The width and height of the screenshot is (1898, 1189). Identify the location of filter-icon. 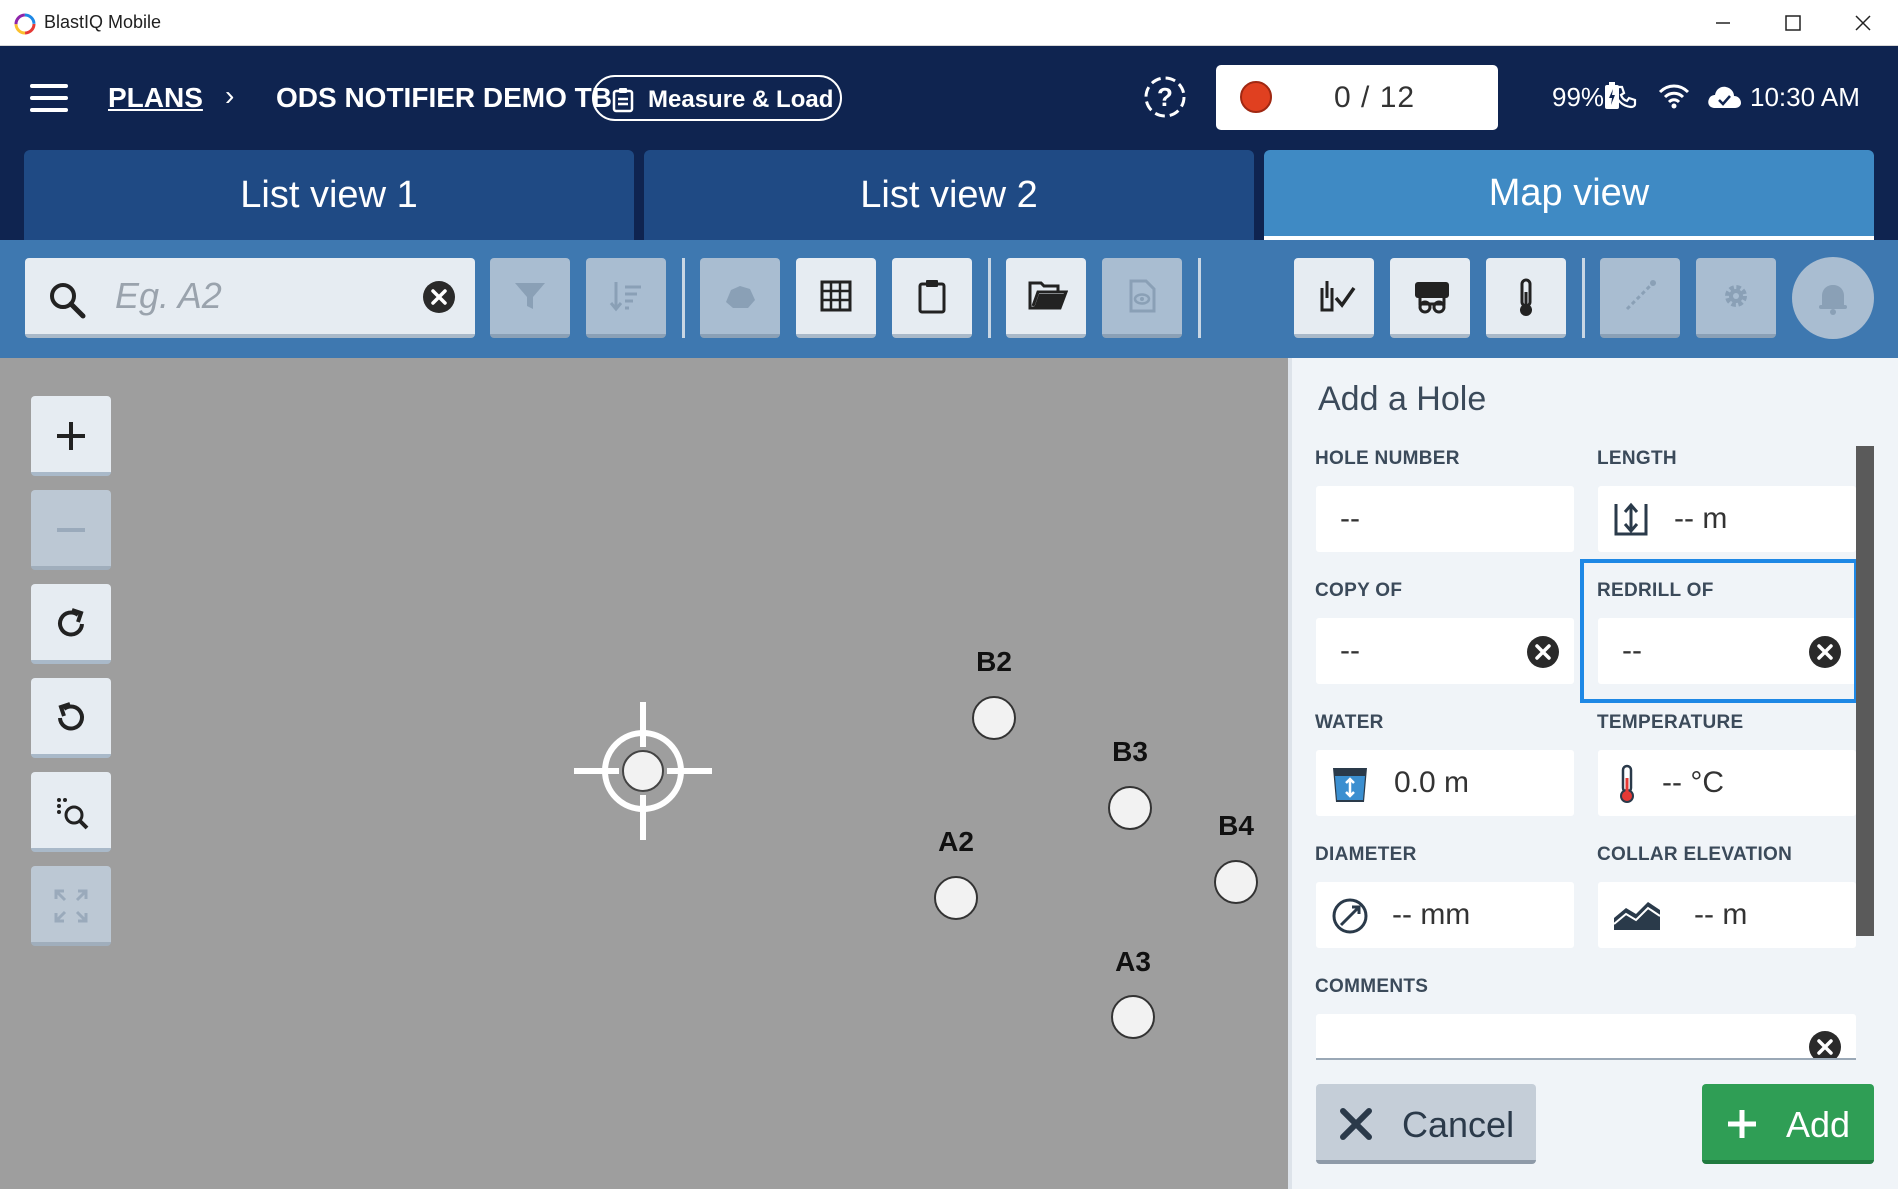
(530, 296).